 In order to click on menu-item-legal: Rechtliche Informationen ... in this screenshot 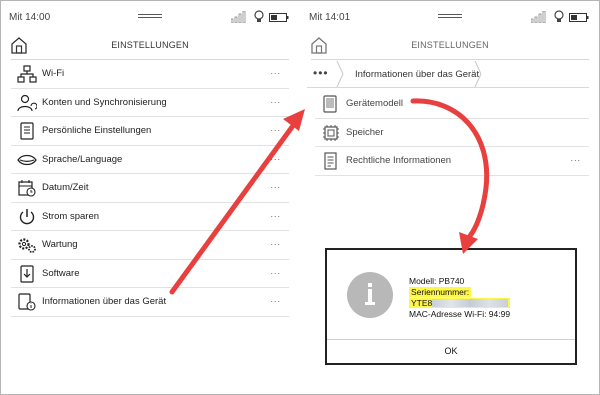, I will do `click(452, 161)`.